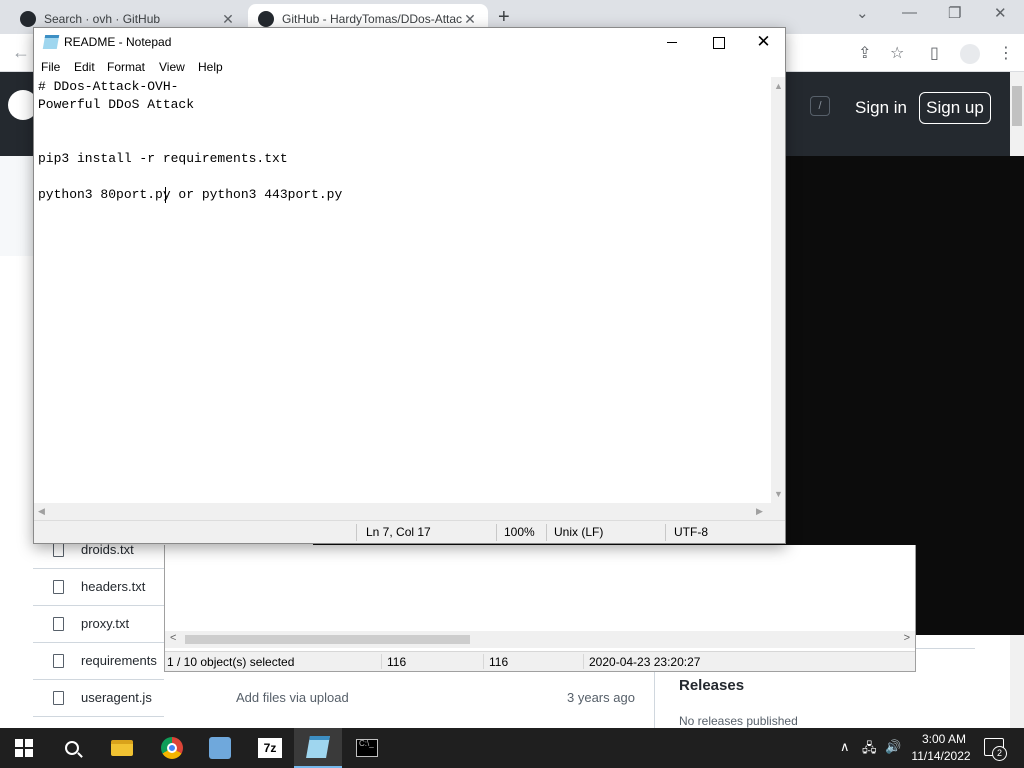 This screenshot has height=768, width=1024. What do you see at coordinates (1006, 53) in the screenshot?
I see `menu-icon: ⋮` at bounding box center [1006, 53].